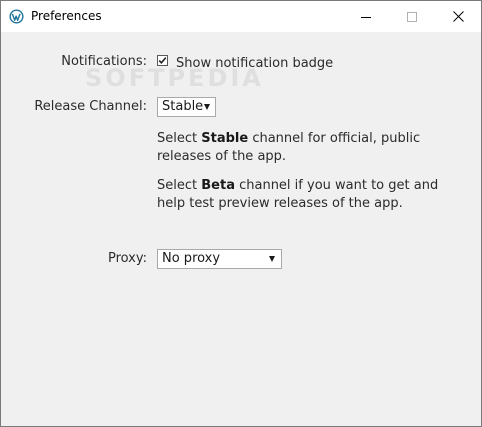 This screenshot has width=482, height=427. I want to click on release-channel-label: Release Channel:, so click(90, 106).